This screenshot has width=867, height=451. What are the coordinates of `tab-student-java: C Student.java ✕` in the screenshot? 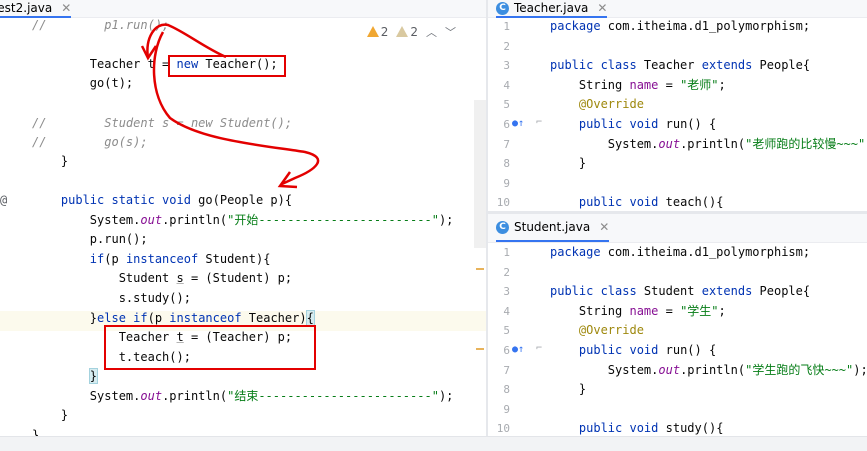 It's located at (553, 228).